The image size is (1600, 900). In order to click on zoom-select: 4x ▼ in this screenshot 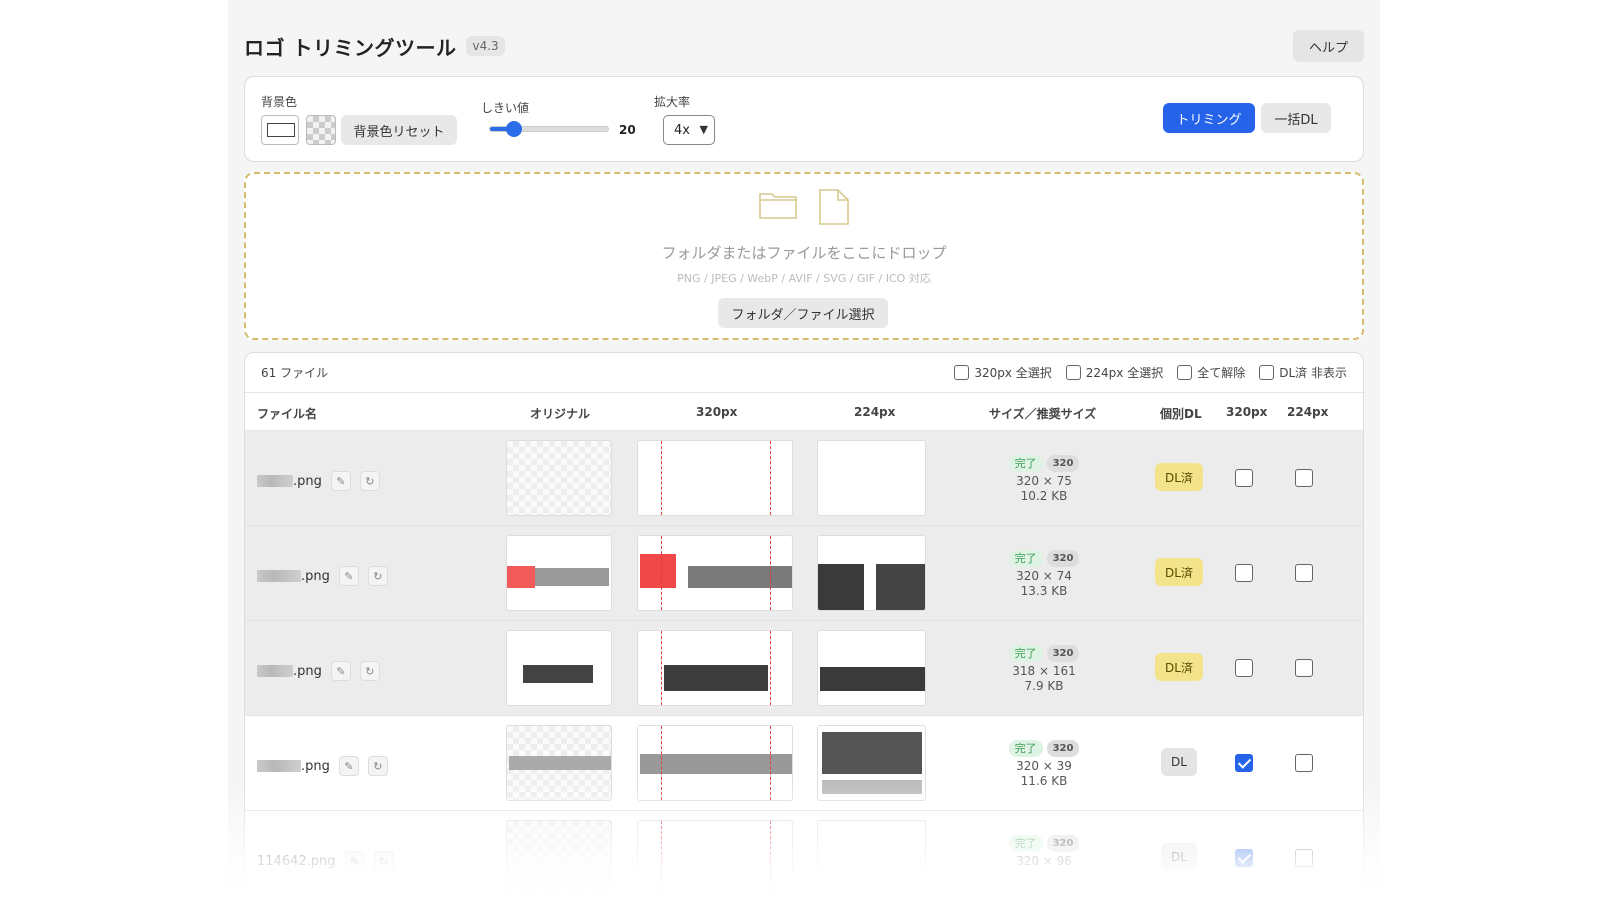, I will do `click(689, 130)`.